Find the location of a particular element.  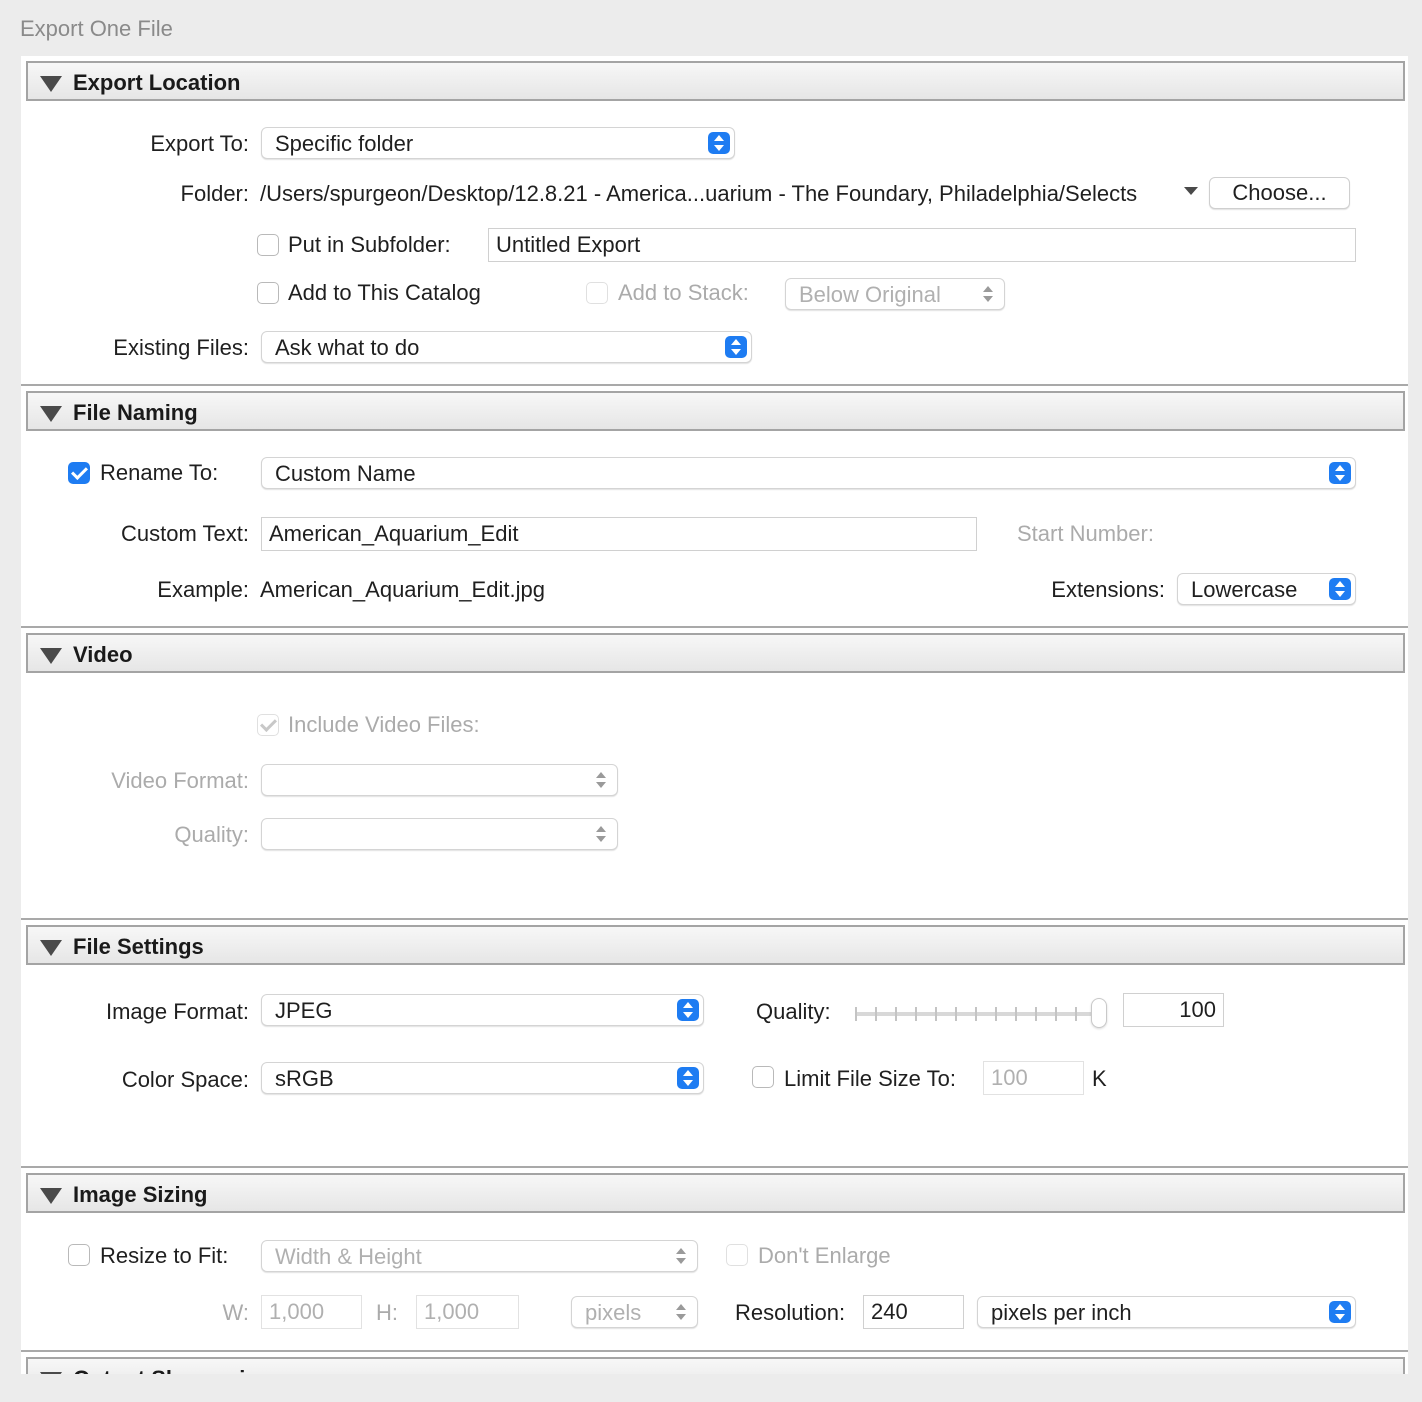

video-quality-label: Quality: is located at coordinates (211, 834).